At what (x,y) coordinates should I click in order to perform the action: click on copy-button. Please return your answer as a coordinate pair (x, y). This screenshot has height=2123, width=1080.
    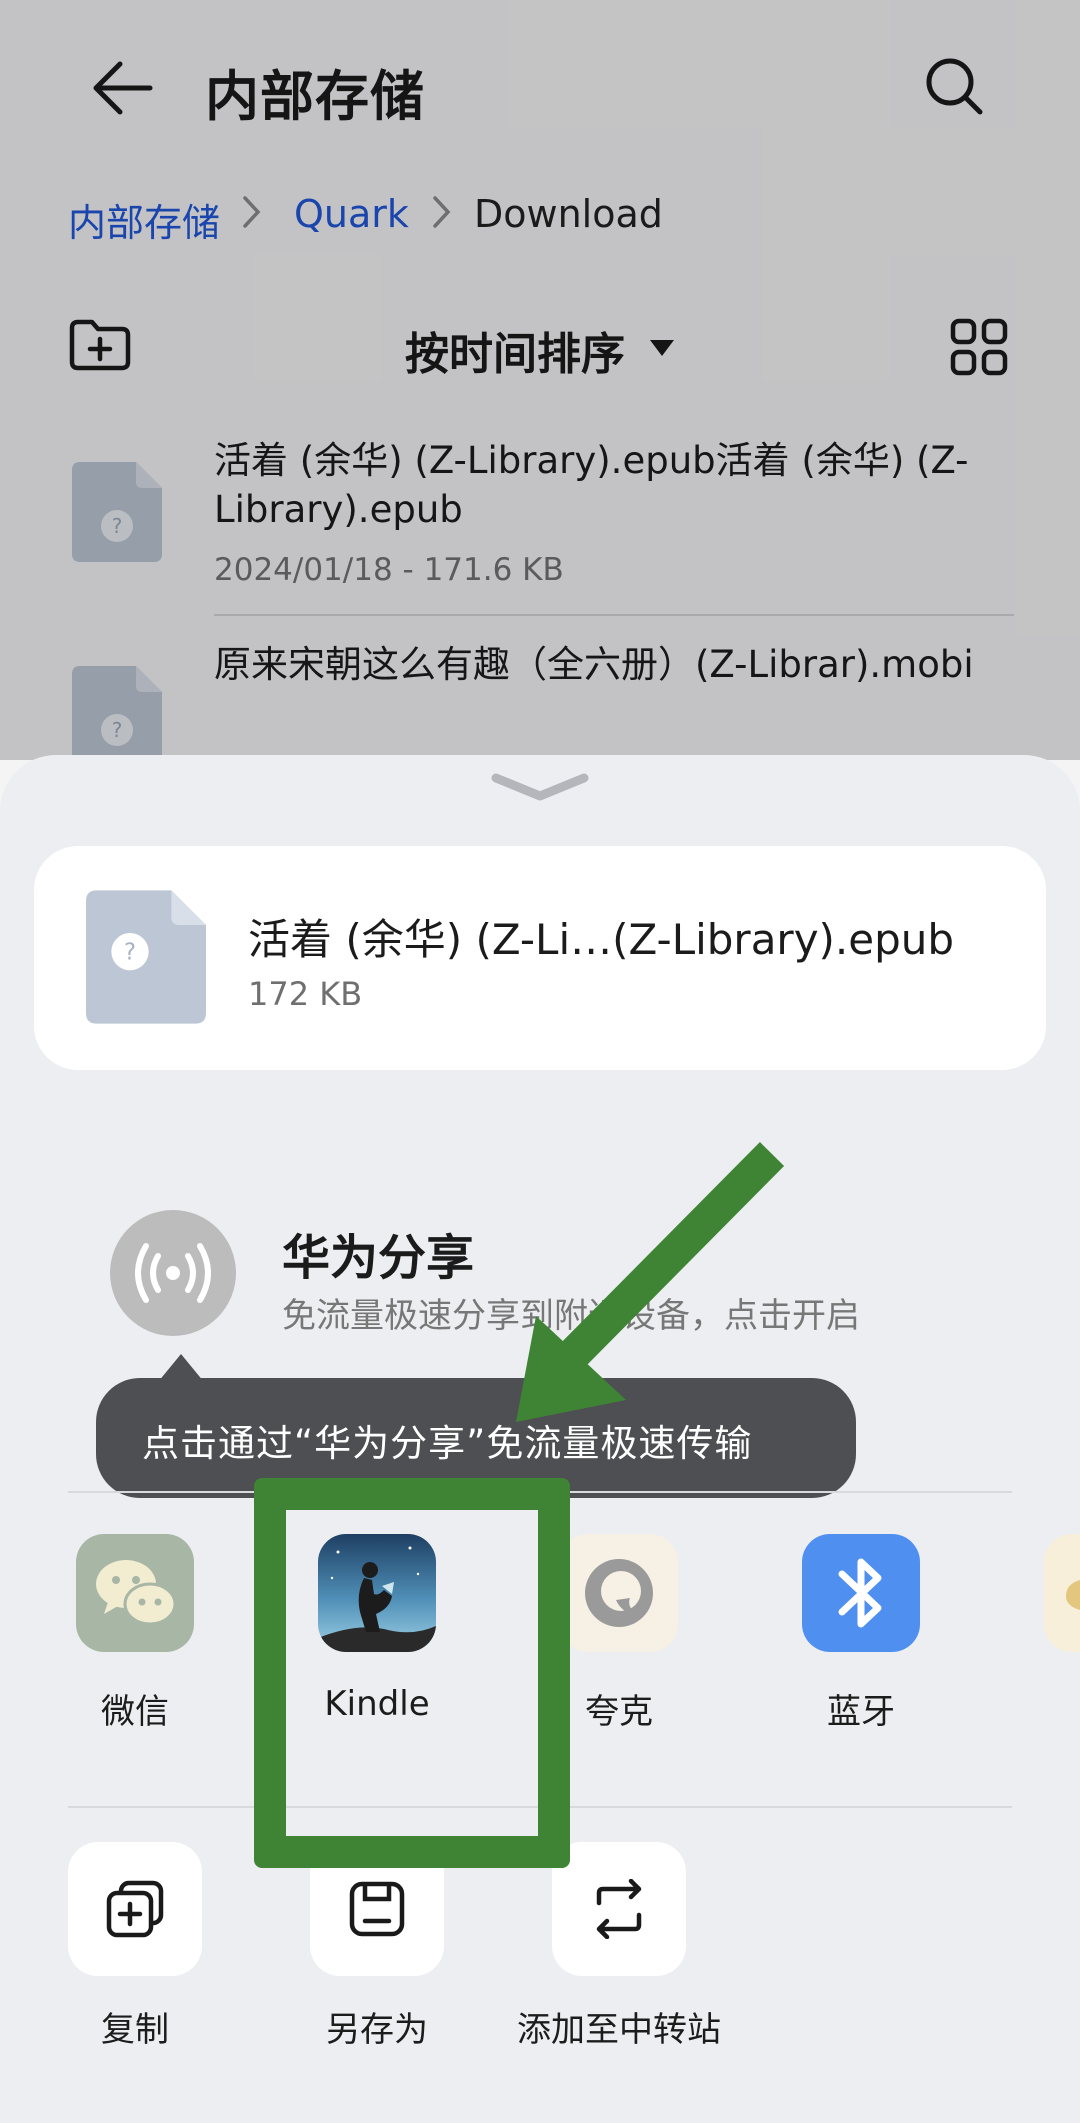
    Looking at the image, I should click on (135, 1909).